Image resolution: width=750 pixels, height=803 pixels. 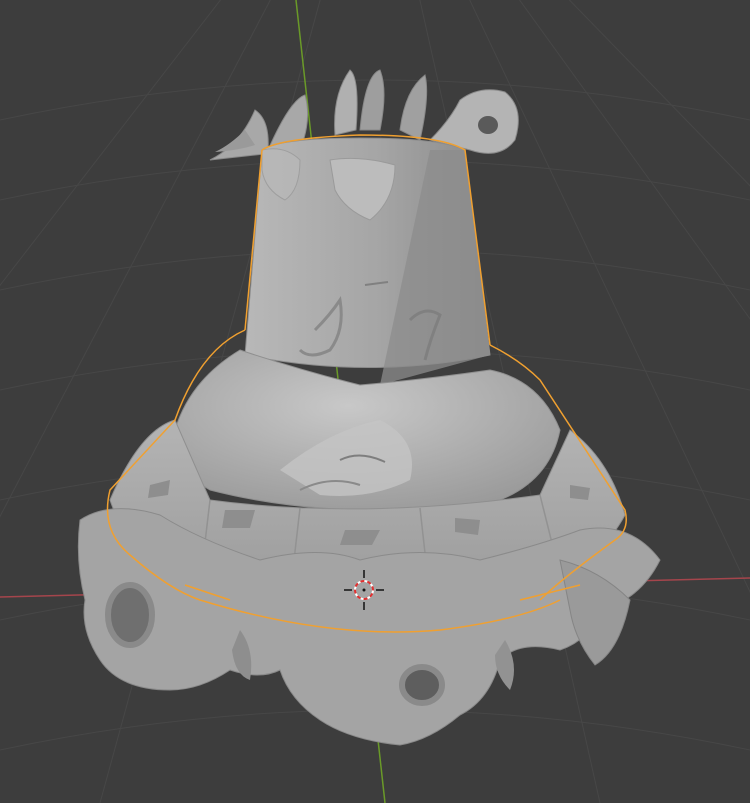 What do you see at coordinates (422, 685) in the screenshot?
I see `bottom-ring-hole` at bounding box center [422, 685].